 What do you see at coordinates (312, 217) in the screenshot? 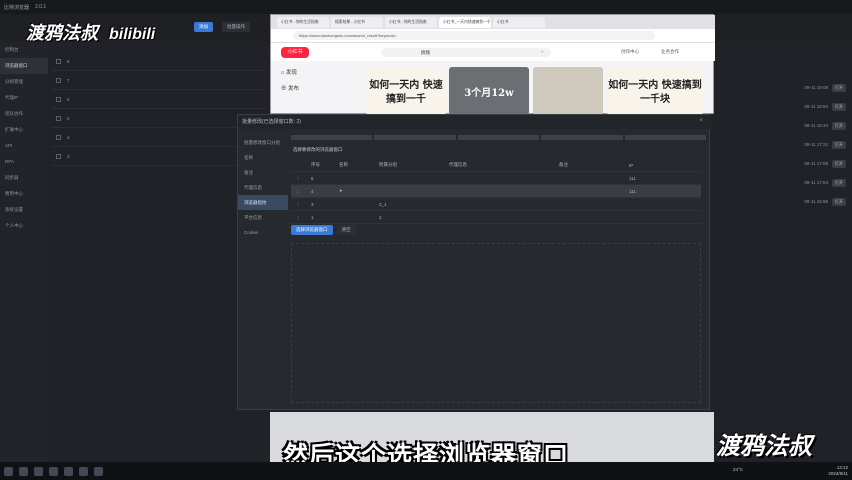
I see `row-index: 1` at bounding box center [312, 217].